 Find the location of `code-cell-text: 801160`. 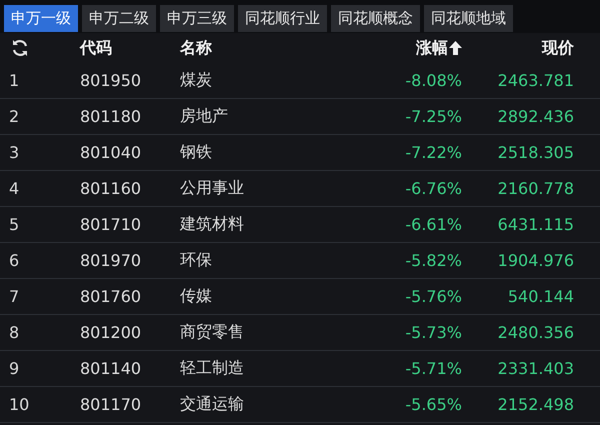

code-cell-text: 801160 is located at coordinates (111, 188).